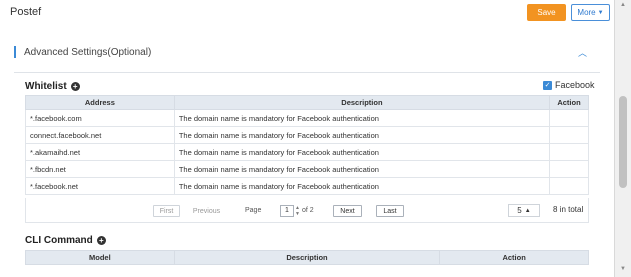  I want to click on vertical-scrollbar: ▲ ▼, so click(622, 138).